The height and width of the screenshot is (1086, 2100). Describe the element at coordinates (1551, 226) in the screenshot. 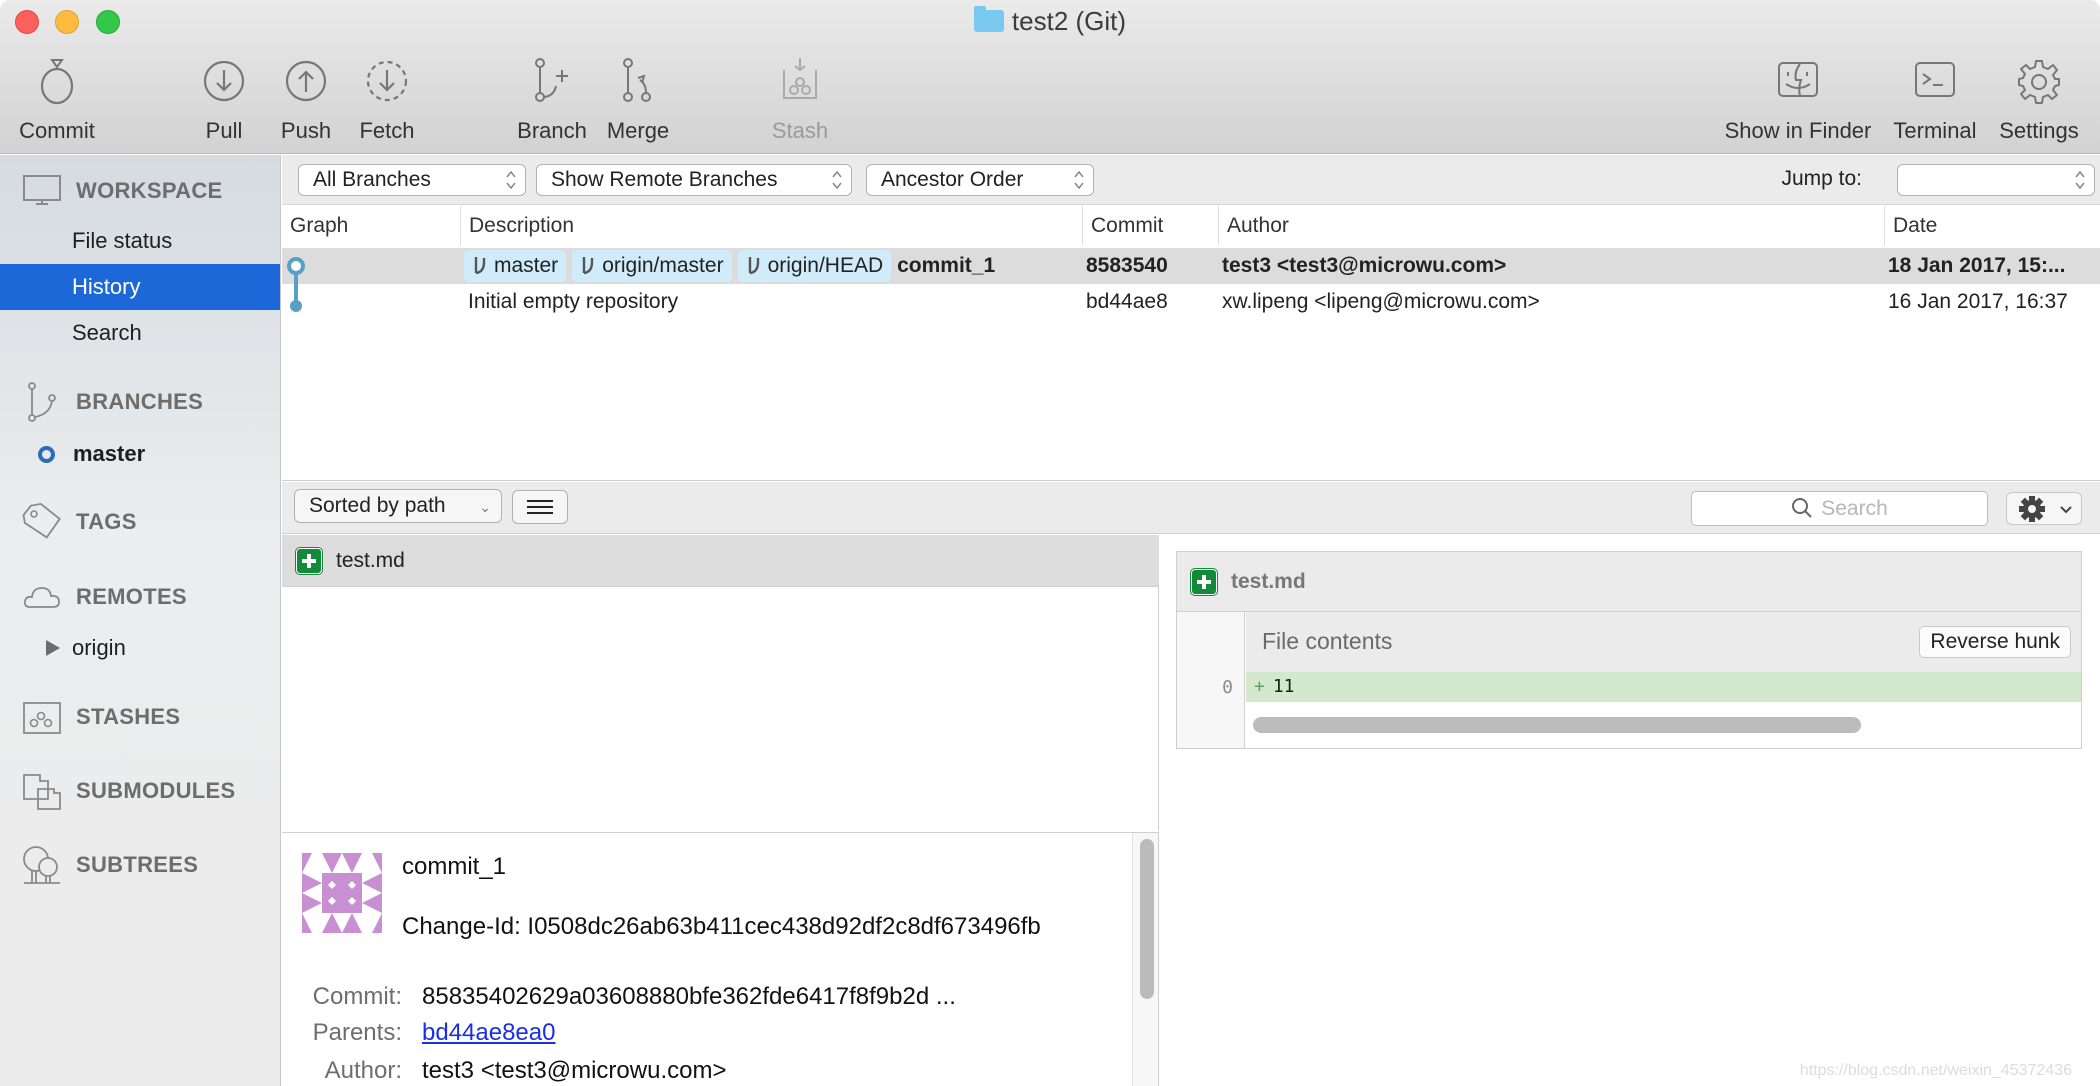

I see `column-header-author: Author` at that location.